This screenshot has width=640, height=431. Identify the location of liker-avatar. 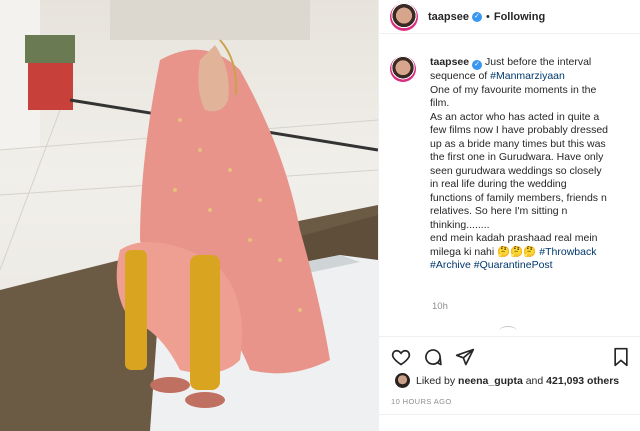
(402, 380).